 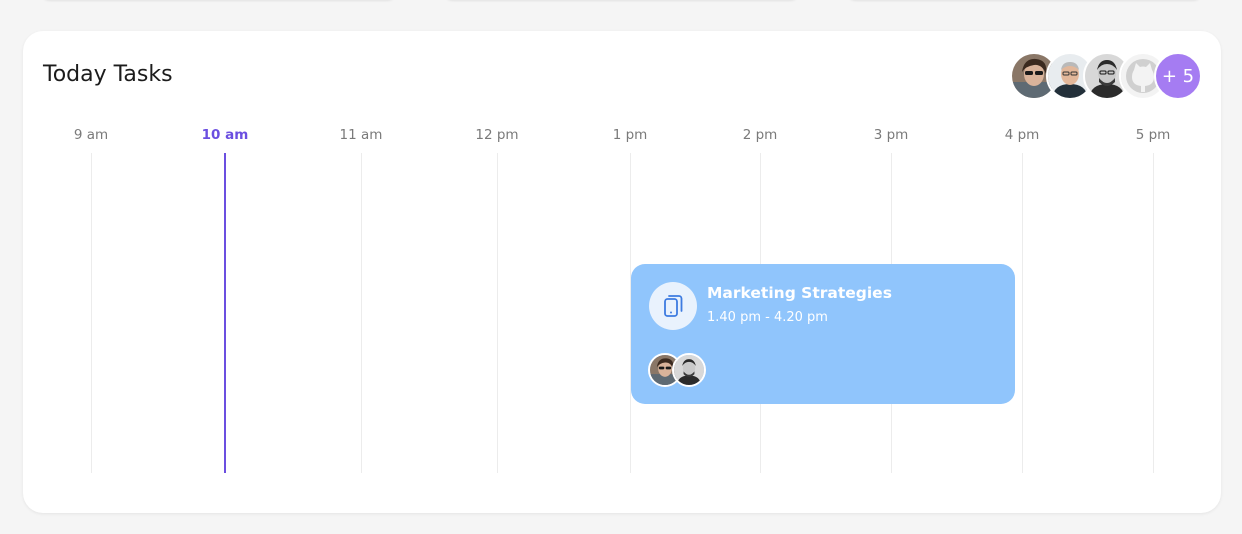 What do you see at coordinates (91, 135) in the screenshot?
I see `hour-label-9am: 9 am` at bounding box center [91, 135].